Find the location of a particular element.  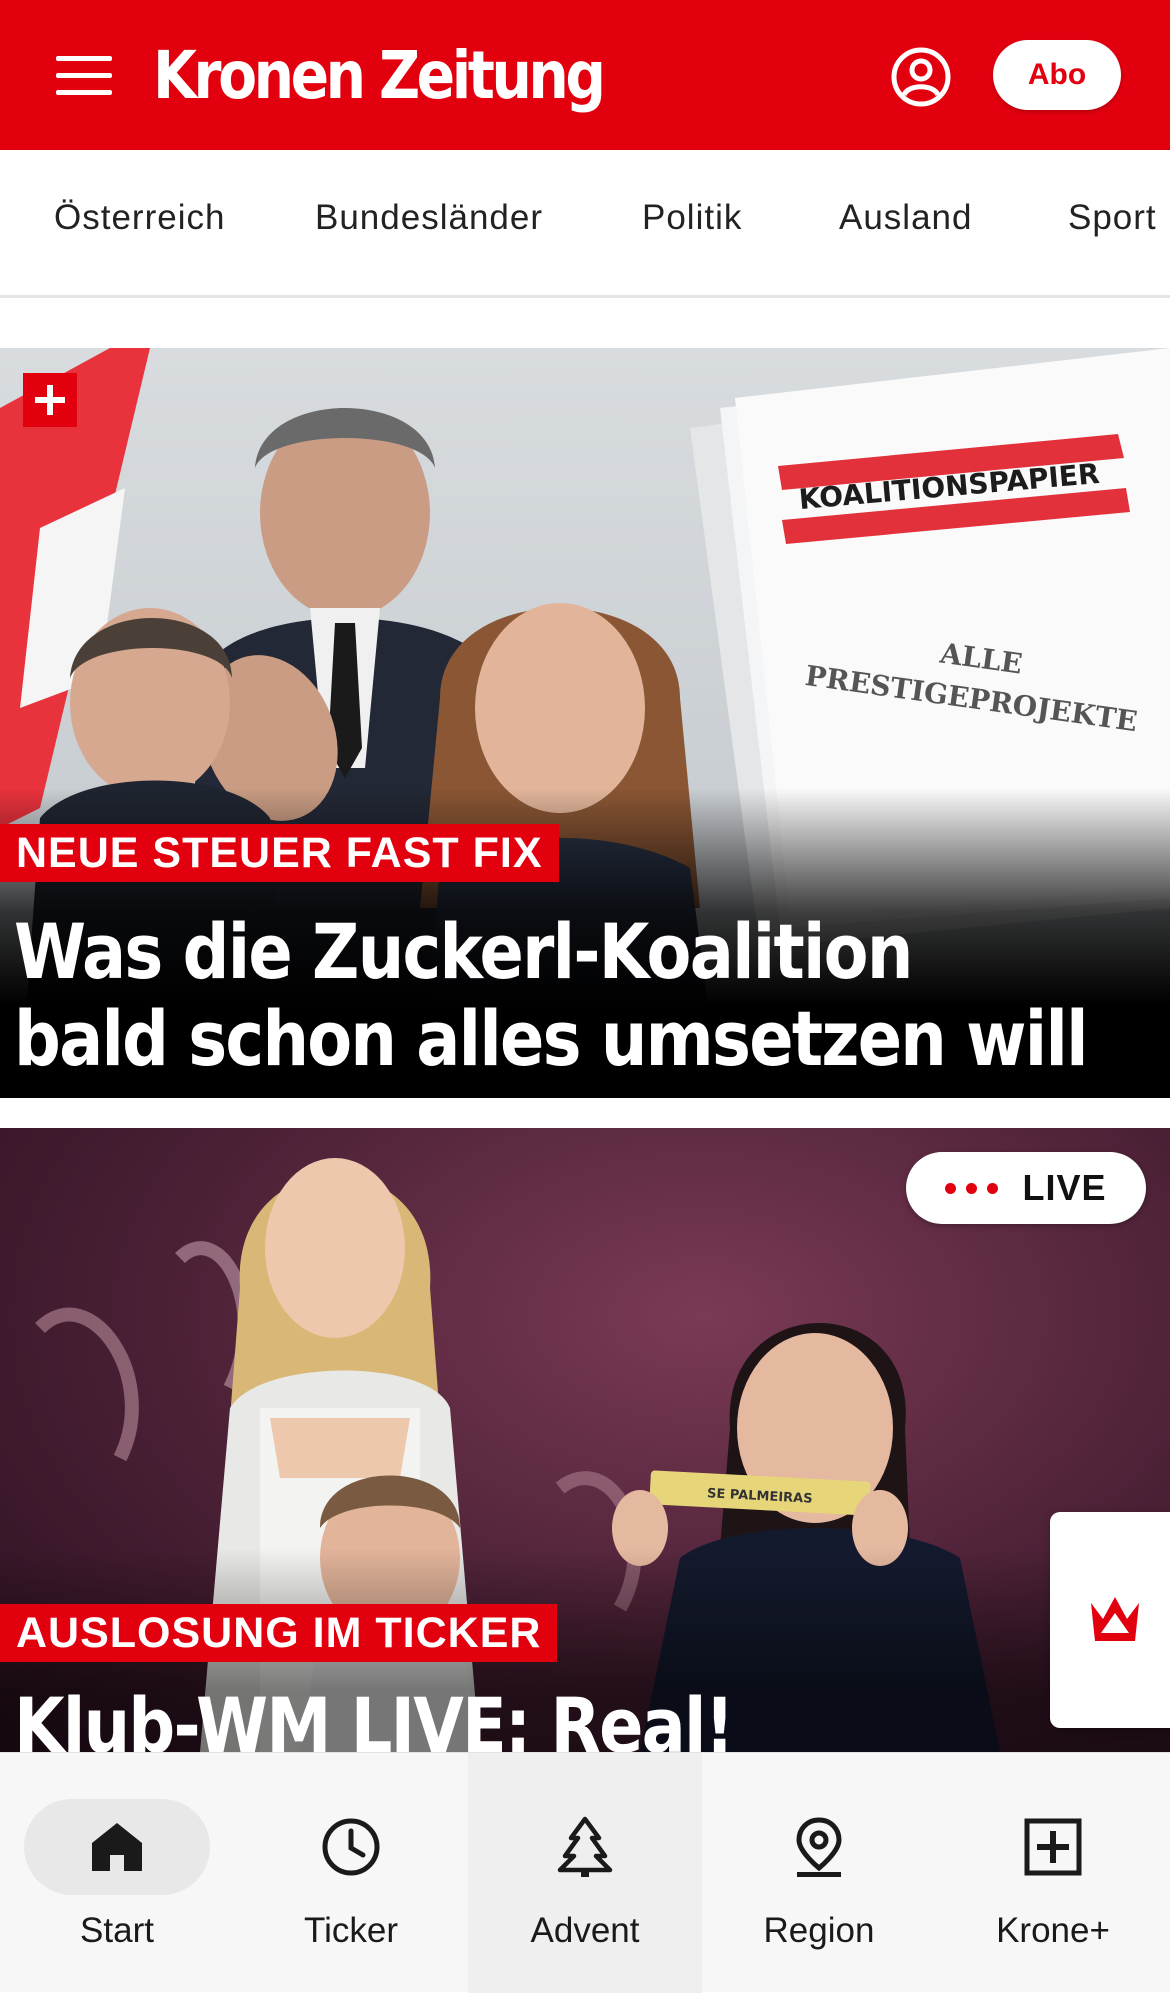

nav-label: Krone+ is located at coordinates (1053, 1930).